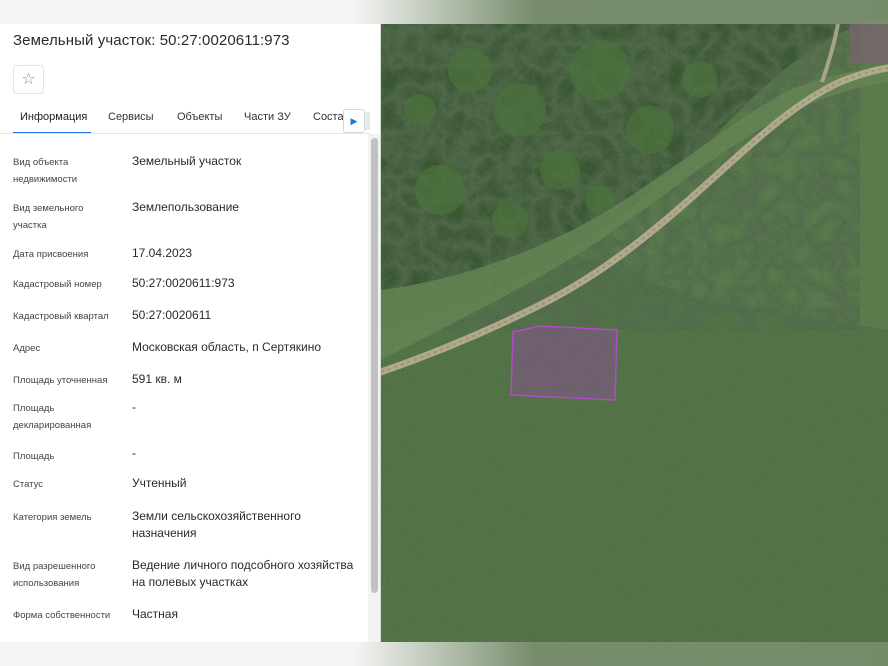  I want to click on row-value-area-declared: -, so click(134, 407).